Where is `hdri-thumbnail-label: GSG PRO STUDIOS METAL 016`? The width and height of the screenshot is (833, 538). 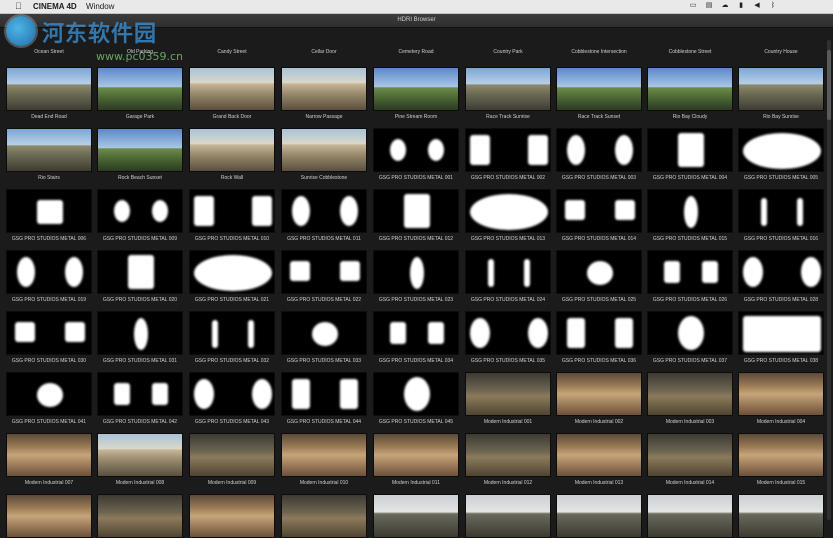 hdri-thumbnail-label: GSG PRO STUDIOS METAL 016 is located at coordinates (781, 239).